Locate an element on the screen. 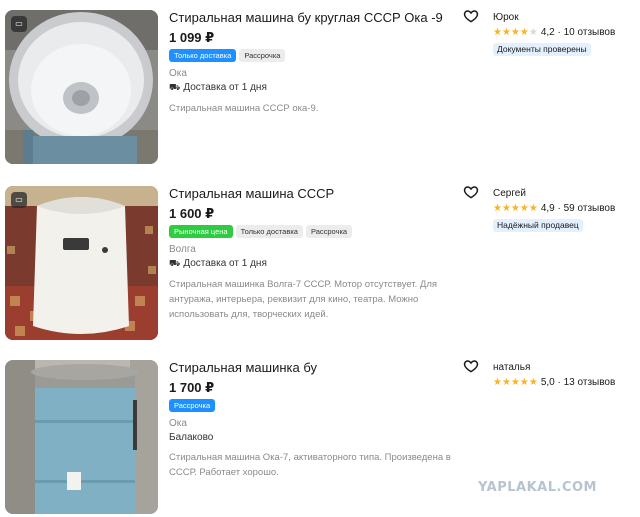  badge-row: Рассрочка is located at coordinates (324, 406).